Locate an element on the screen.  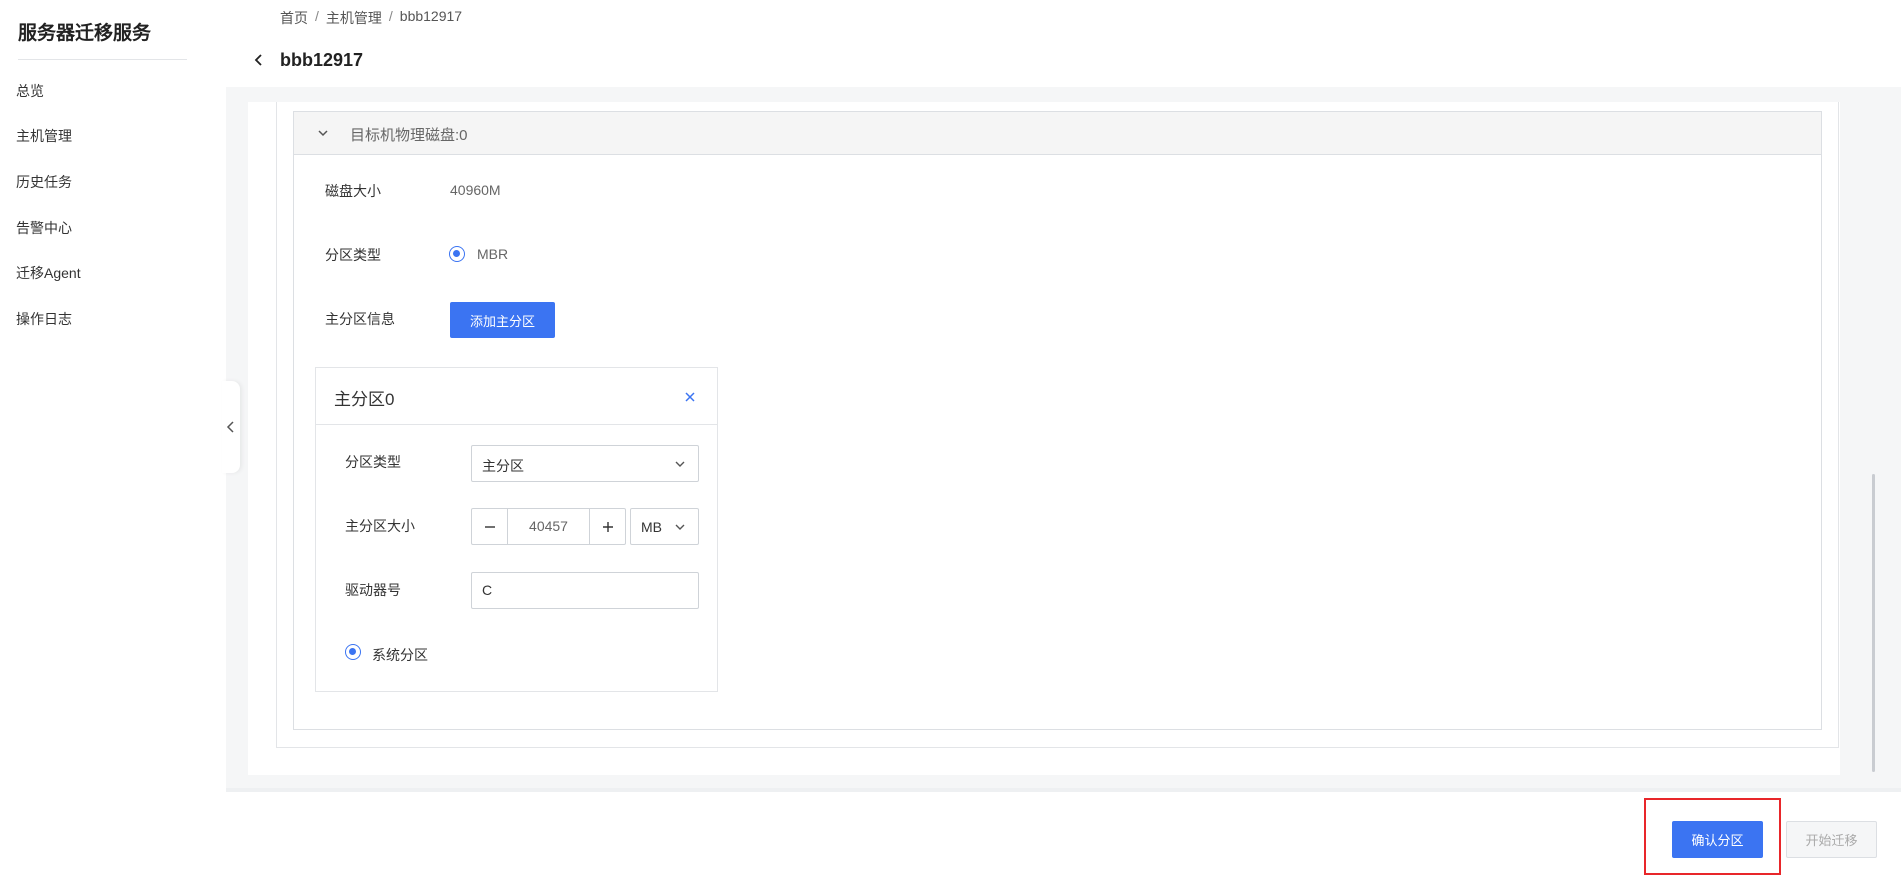
partition-size-stepper: 40457 is located at coordinates (548, 526).